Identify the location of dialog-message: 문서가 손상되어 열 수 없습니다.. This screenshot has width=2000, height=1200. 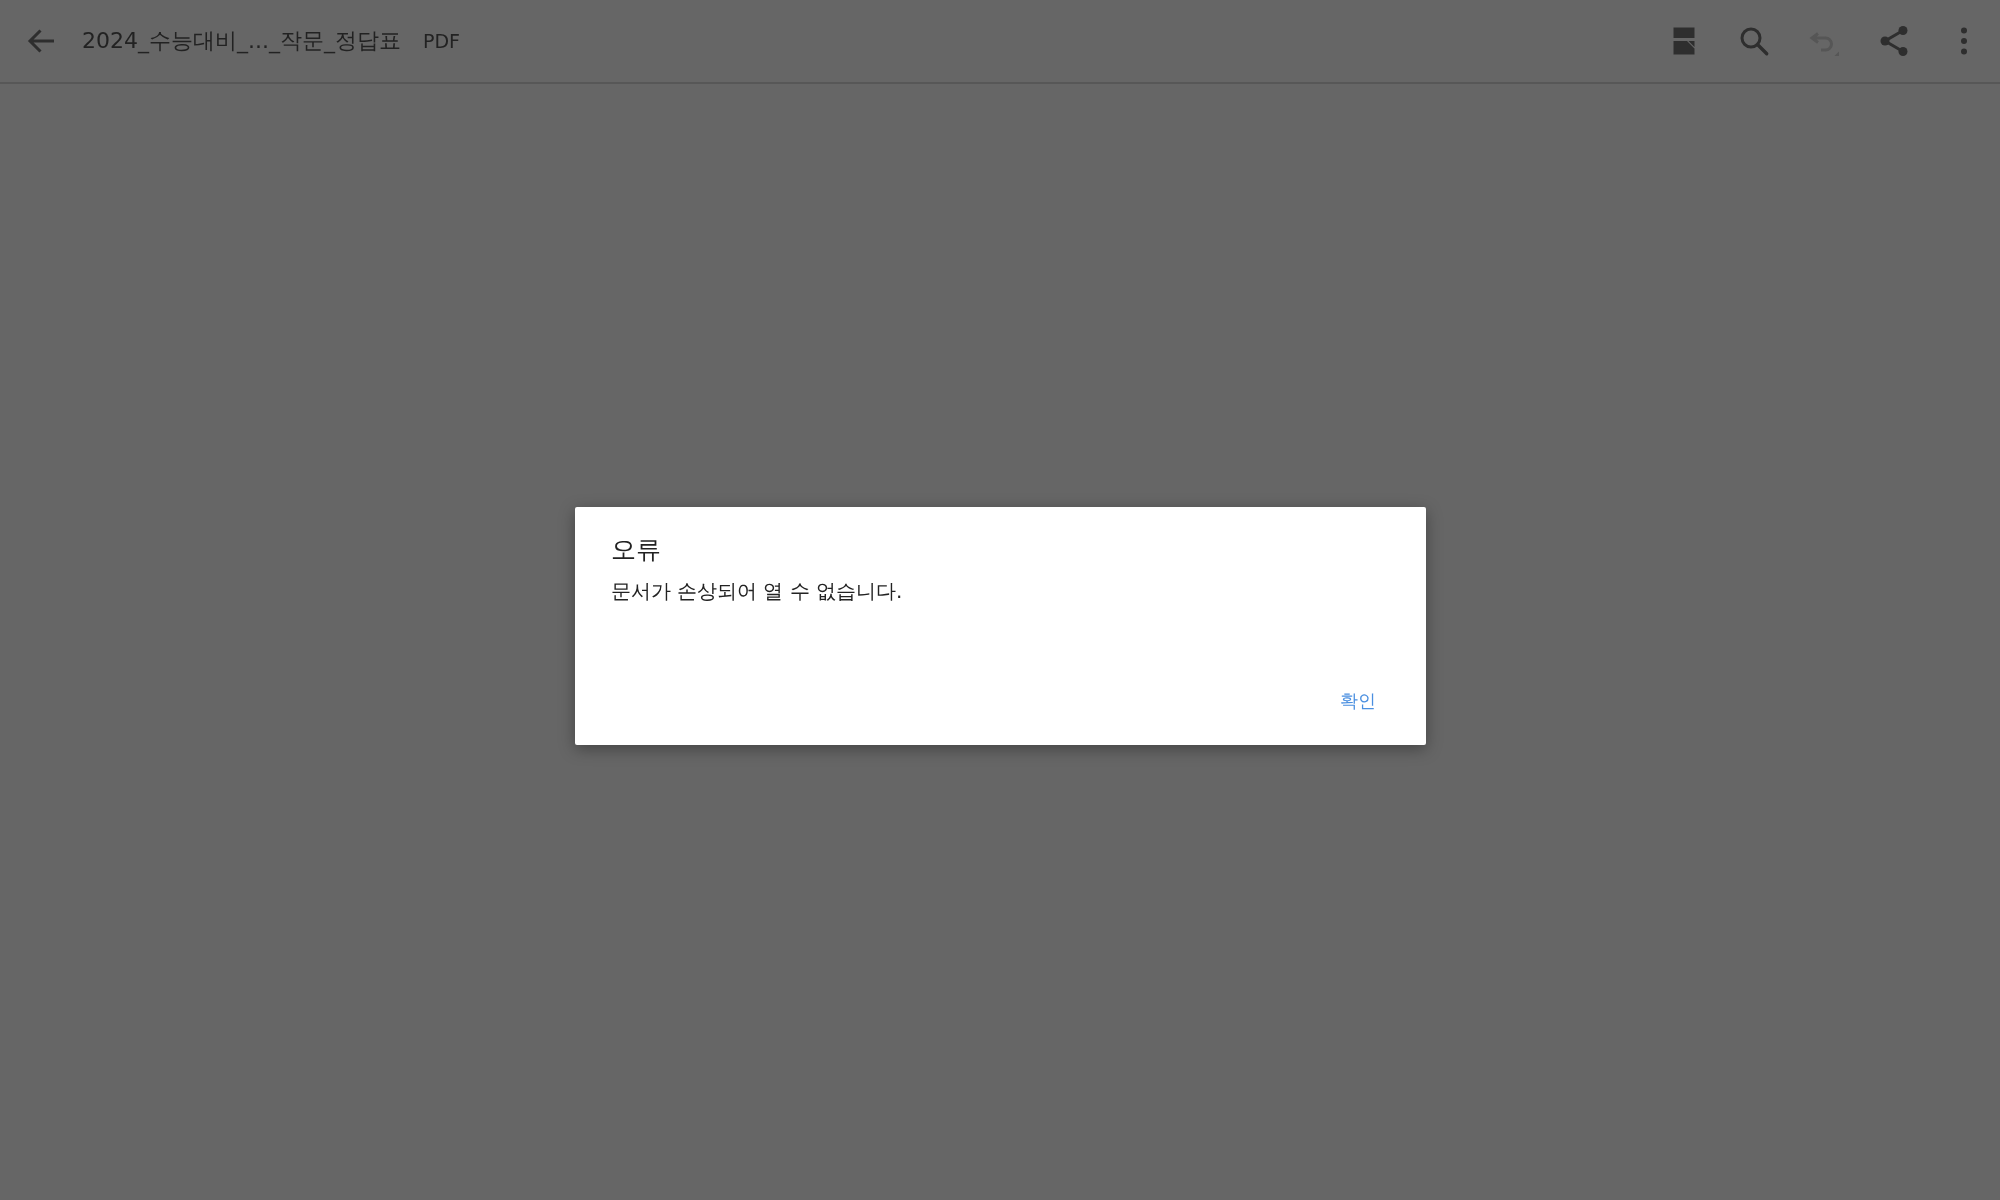
(757, 591).